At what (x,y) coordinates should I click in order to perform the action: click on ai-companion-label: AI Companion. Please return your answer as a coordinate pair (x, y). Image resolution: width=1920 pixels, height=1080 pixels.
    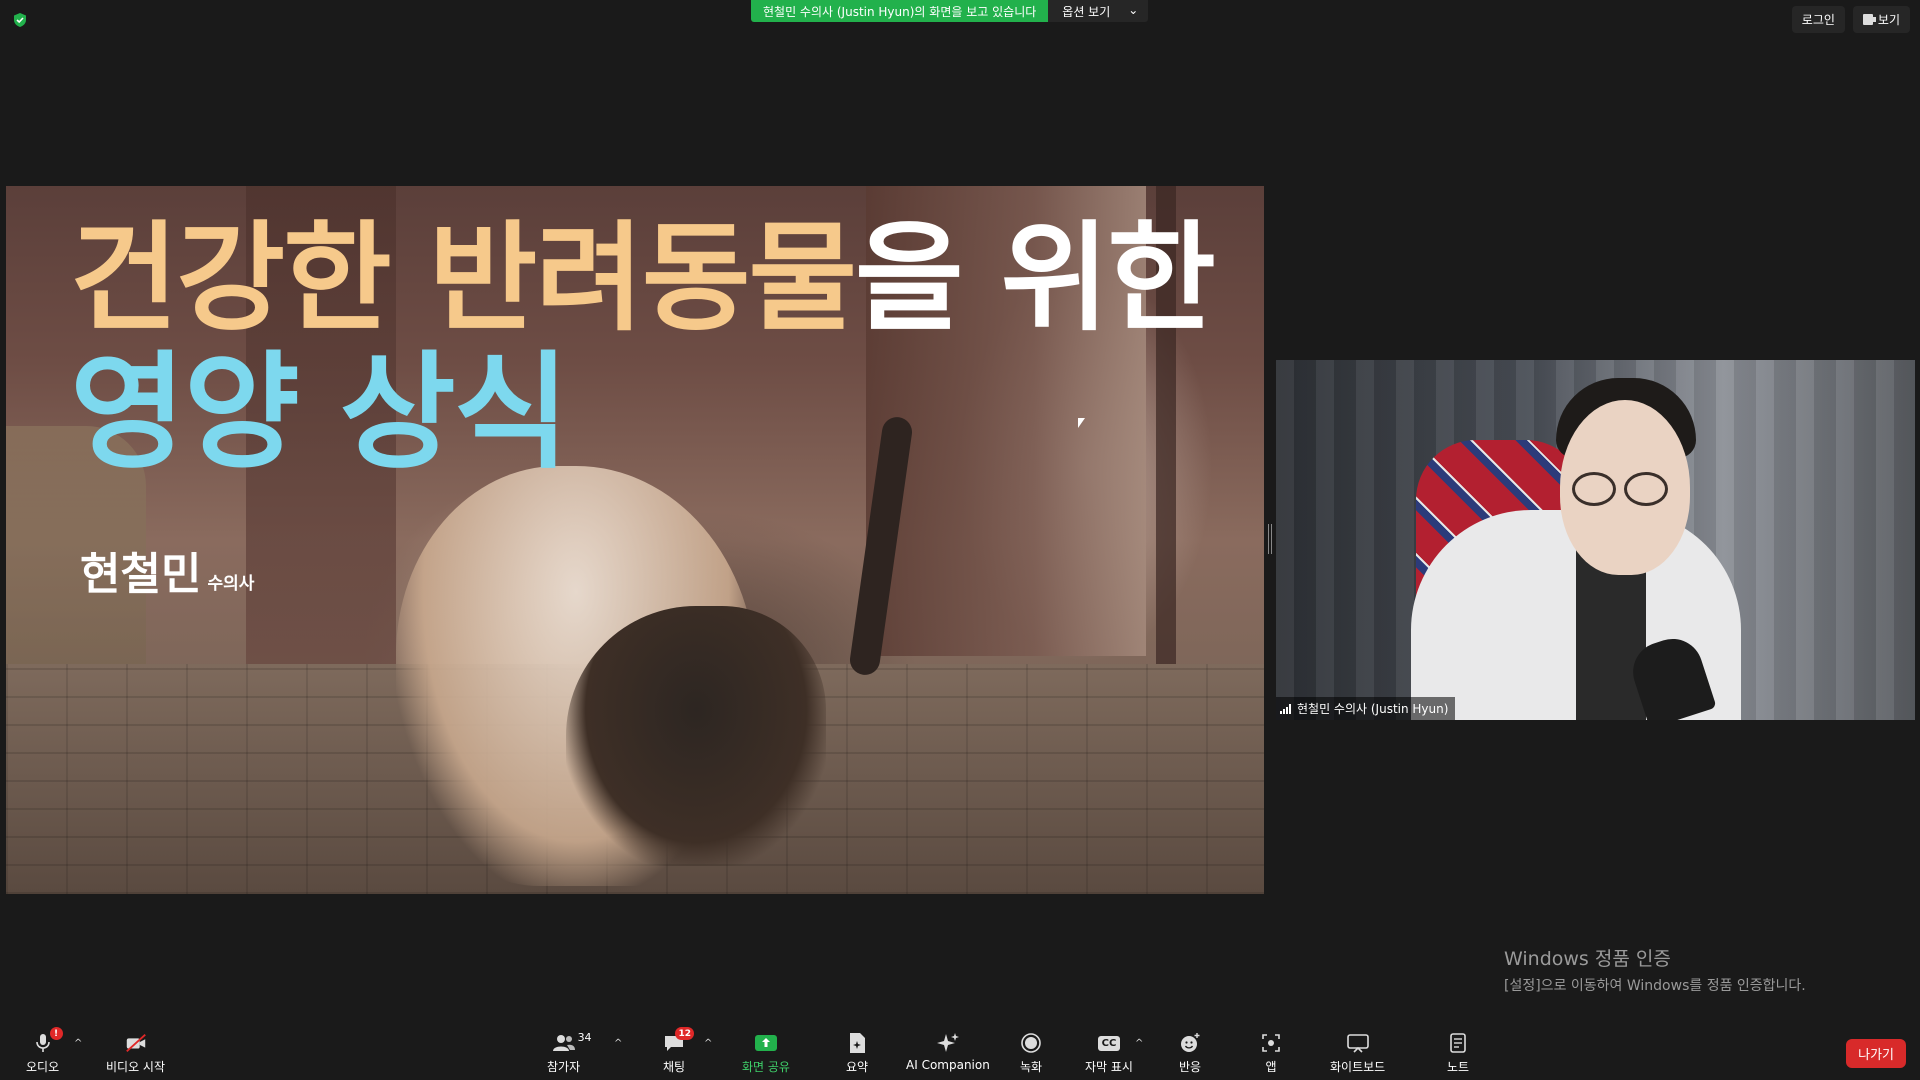
    Looking at the image, I should click on (948, 1065).